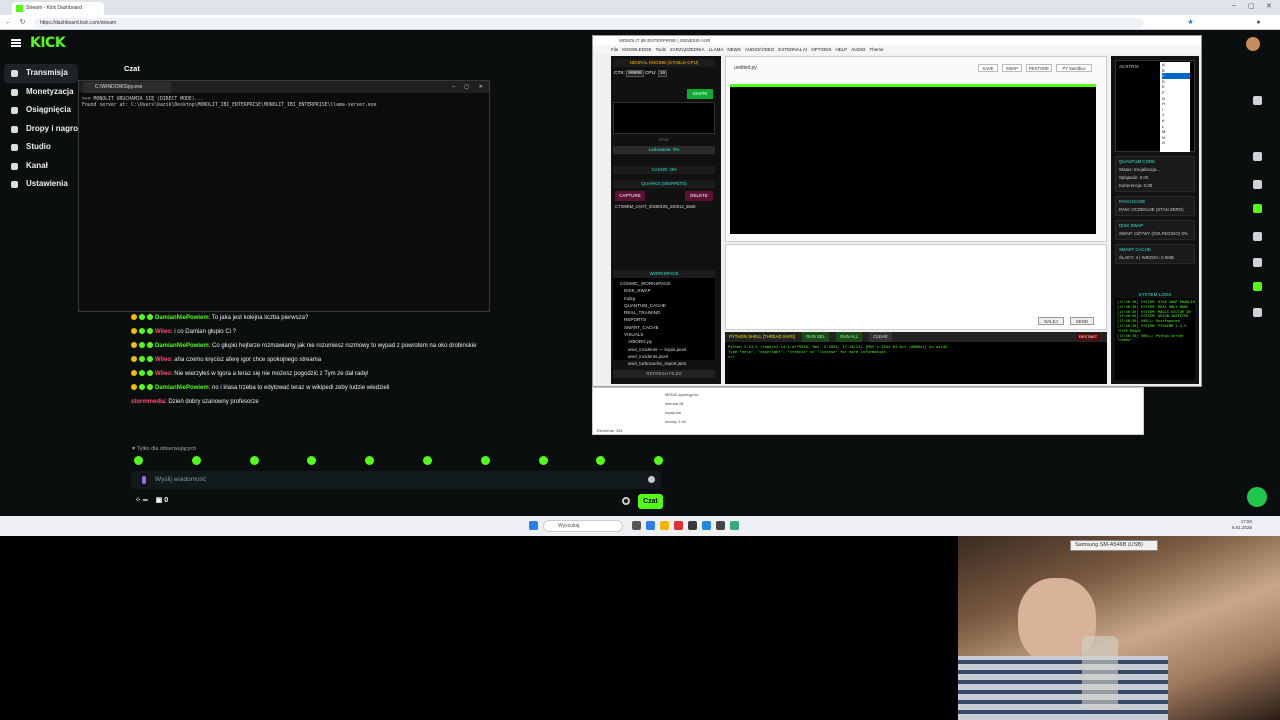 Image resolution: width=1280 pixels, height=720 pixels. Describe the element at coordinates (687, 49) in the screenshot. I see `menu-item: ZARZĄDZEDNIA` at that location.